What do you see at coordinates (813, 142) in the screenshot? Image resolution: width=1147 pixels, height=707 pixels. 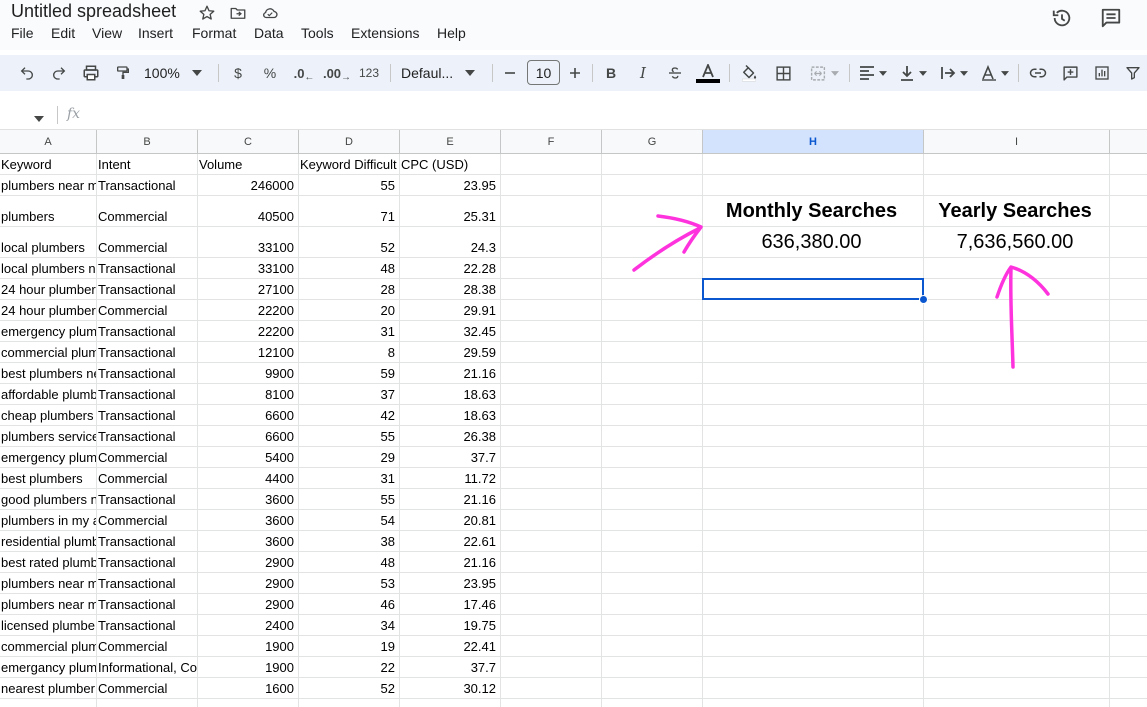 I see `column-header-h: H` at bounding box center [813, 142].